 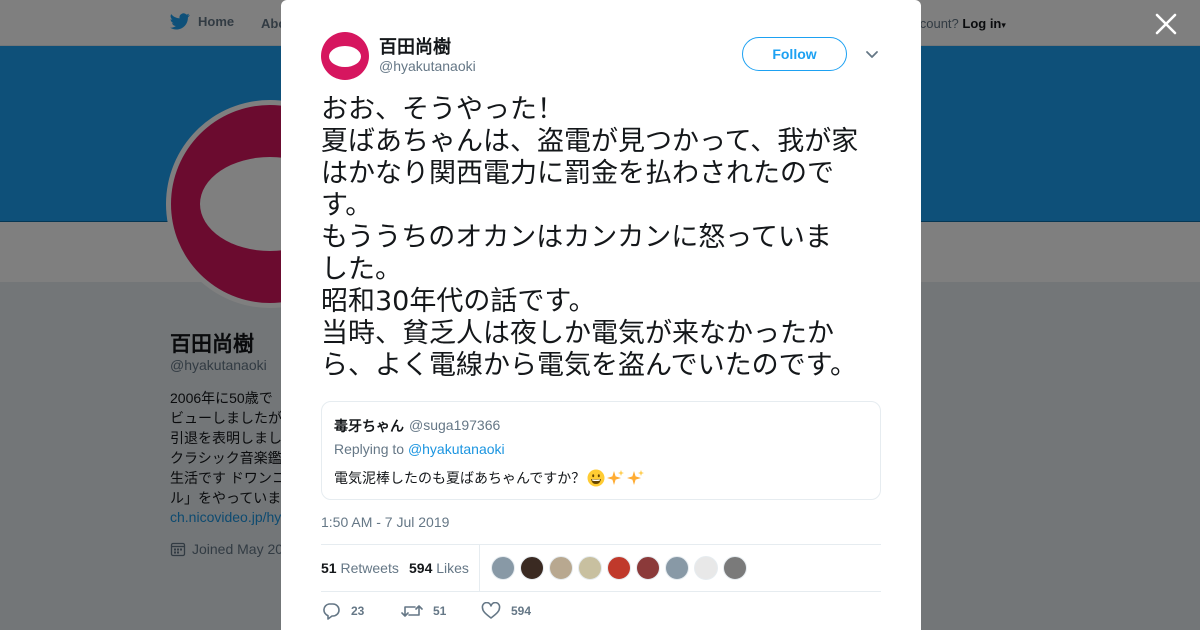 I want to click on tweet-line: おお、そうやった！, so click(x=442, y=109).